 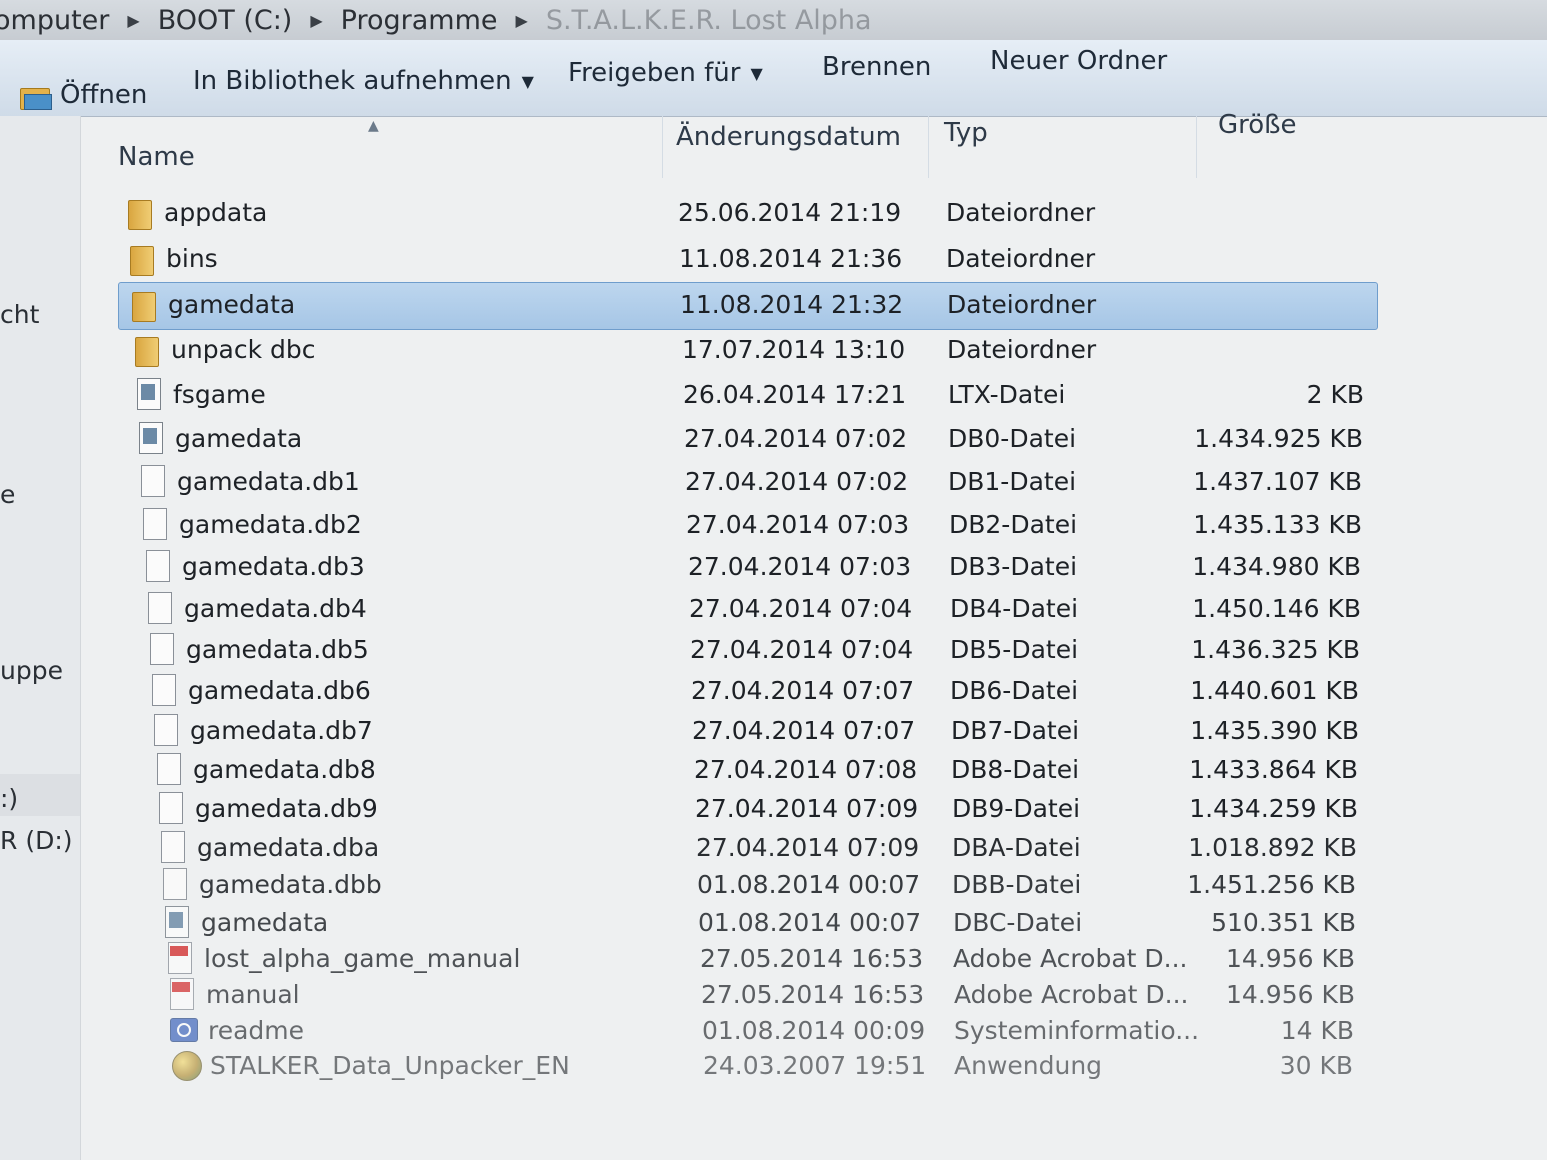 I want to click on file-name: unpack dbc, so click(x=243, y=349).